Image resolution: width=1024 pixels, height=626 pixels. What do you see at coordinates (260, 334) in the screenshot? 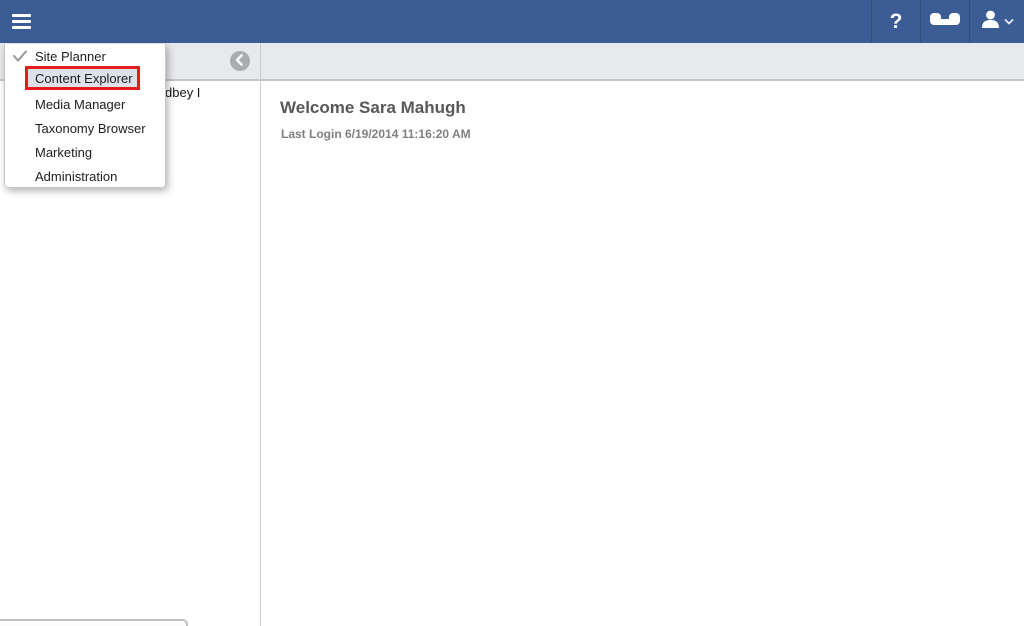
I see `sidebar-divider` at bounding box center [260, 334].